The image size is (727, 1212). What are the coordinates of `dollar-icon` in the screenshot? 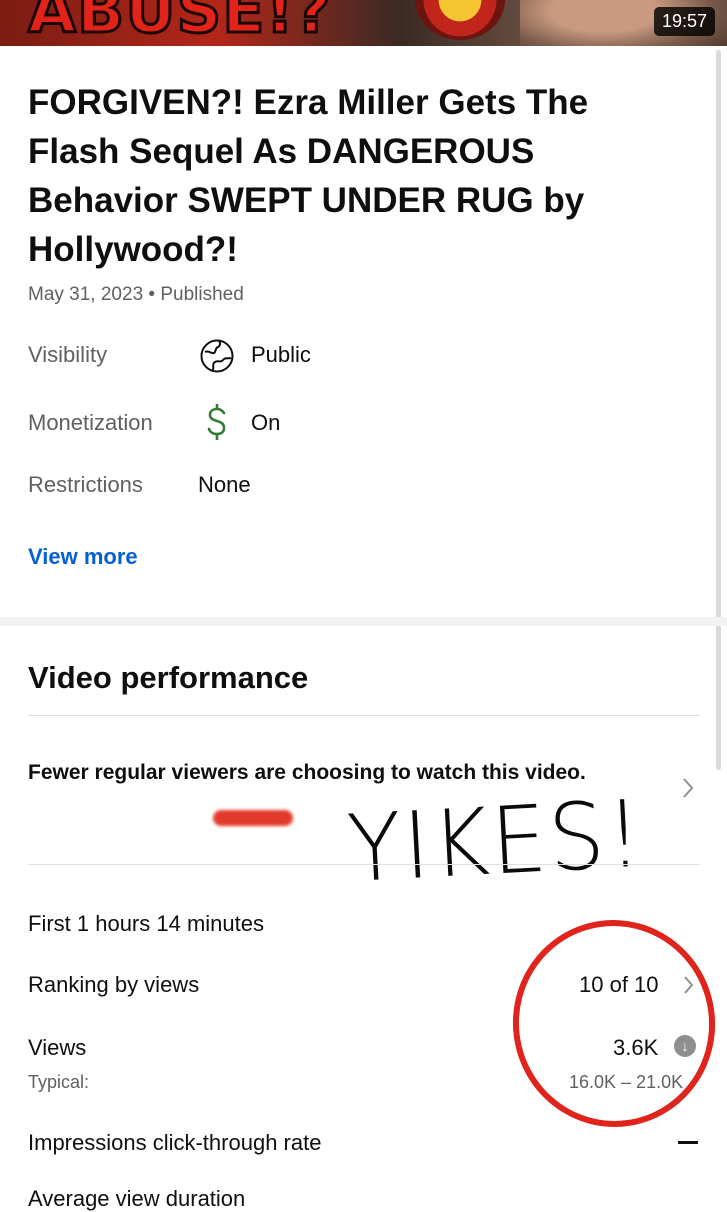 It's located at (217, 424).